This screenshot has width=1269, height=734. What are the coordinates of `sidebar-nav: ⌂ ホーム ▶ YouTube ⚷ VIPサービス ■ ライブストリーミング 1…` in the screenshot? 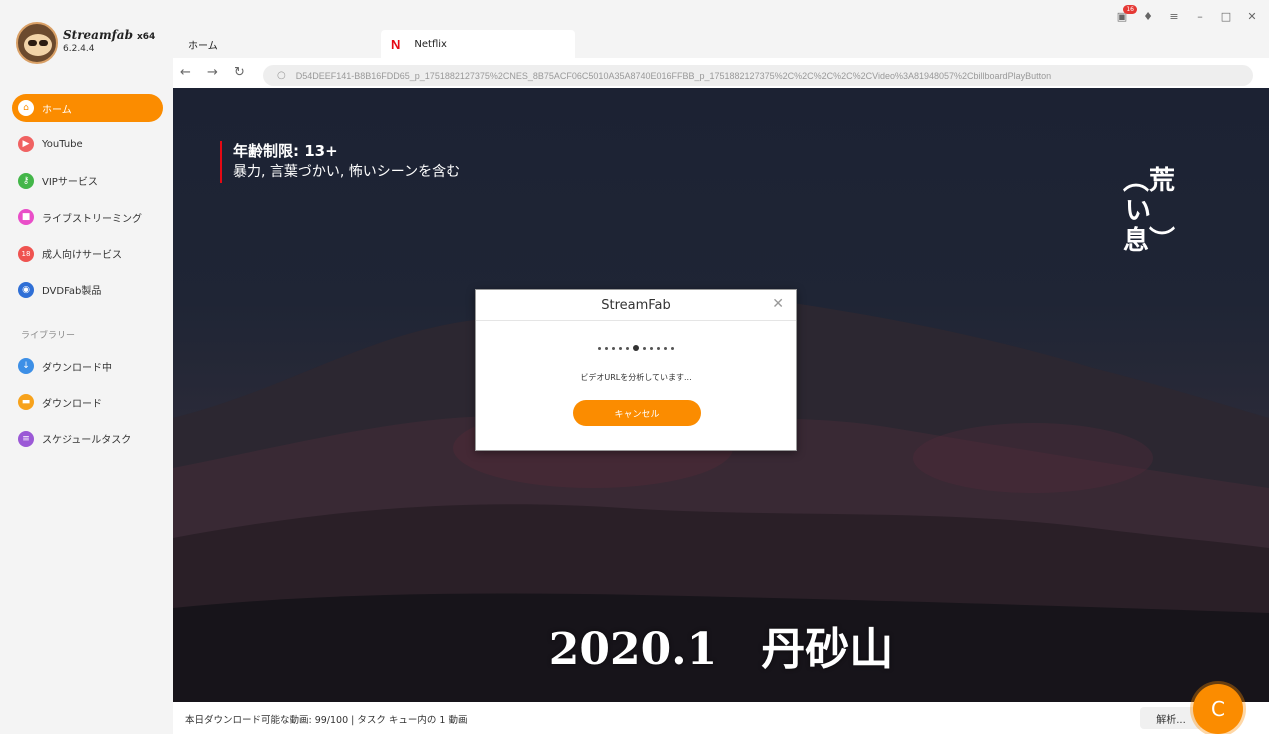 It's located at (87, 203).